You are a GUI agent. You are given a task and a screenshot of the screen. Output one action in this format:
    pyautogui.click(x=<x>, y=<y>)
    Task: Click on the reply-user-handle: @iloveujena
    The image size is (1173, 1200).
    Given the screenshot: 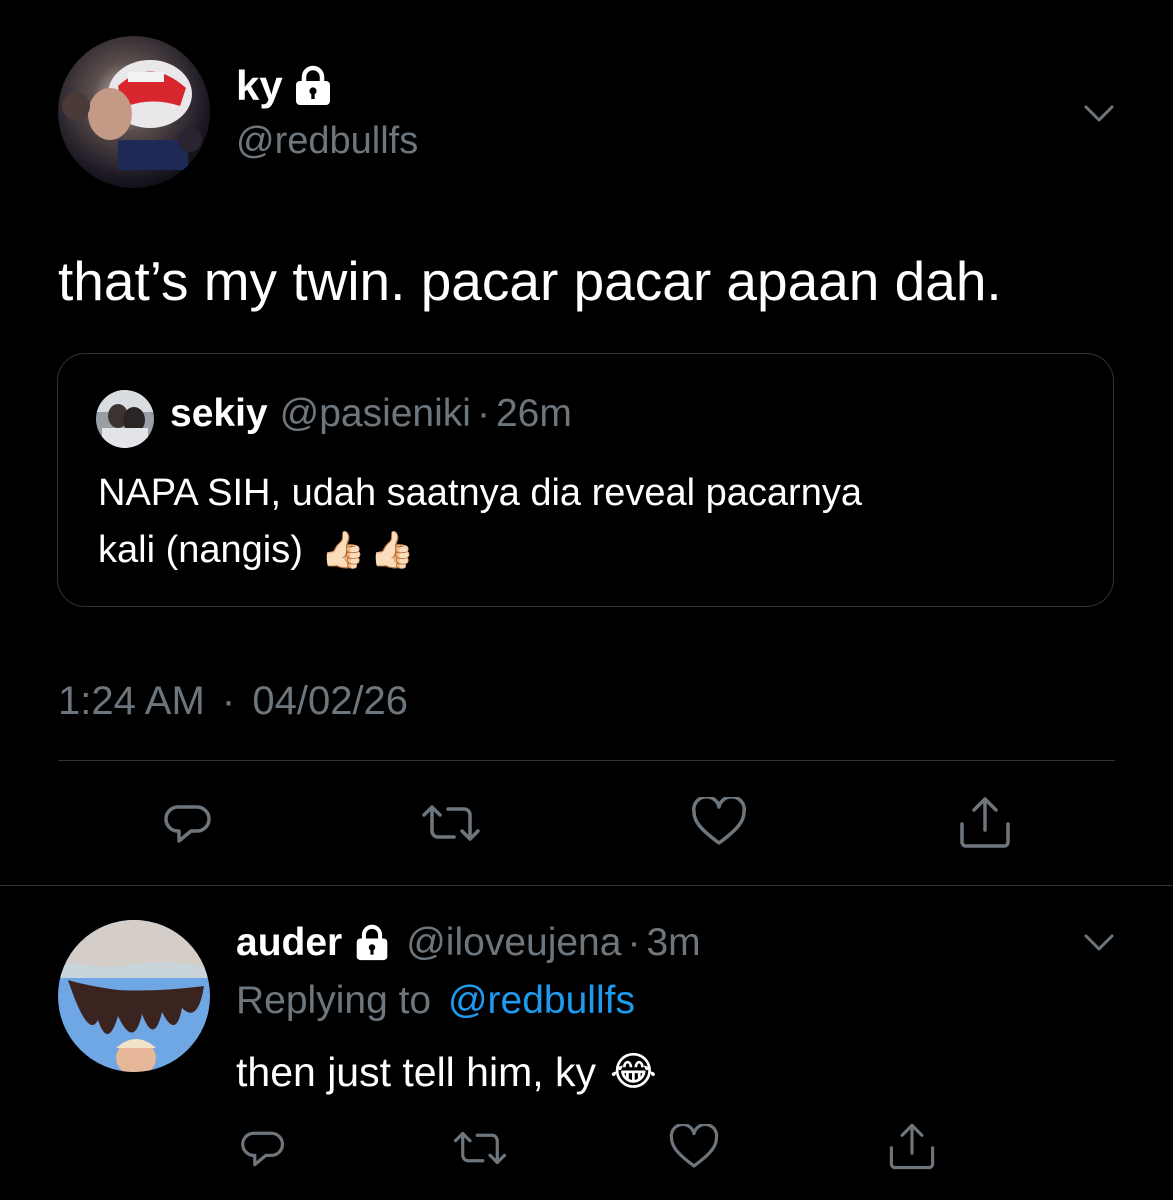 What is the action you would take?
    pyautogui.click(x=513, y=943)
    